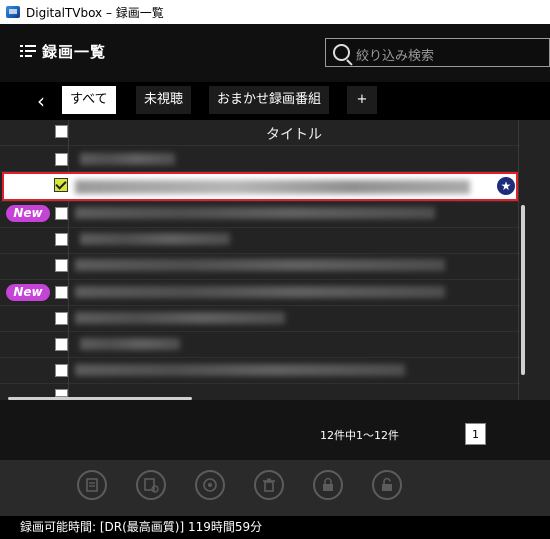  Describe the element at coordinates (506, 186) in the screenshot. I see `star-icon: ★` at that location.